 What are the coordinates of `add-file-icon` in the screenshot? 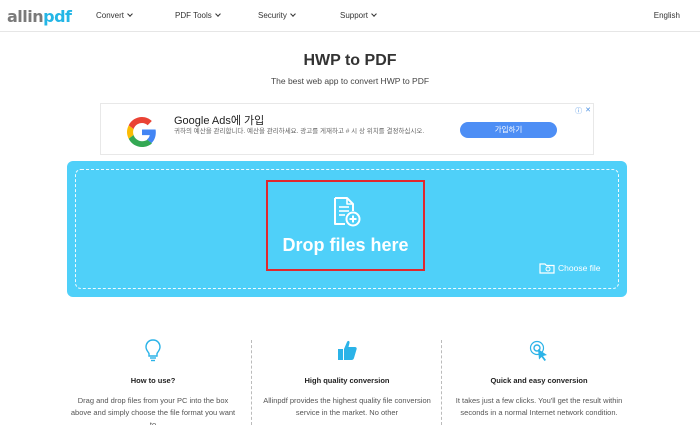 It's located at (347, 212).